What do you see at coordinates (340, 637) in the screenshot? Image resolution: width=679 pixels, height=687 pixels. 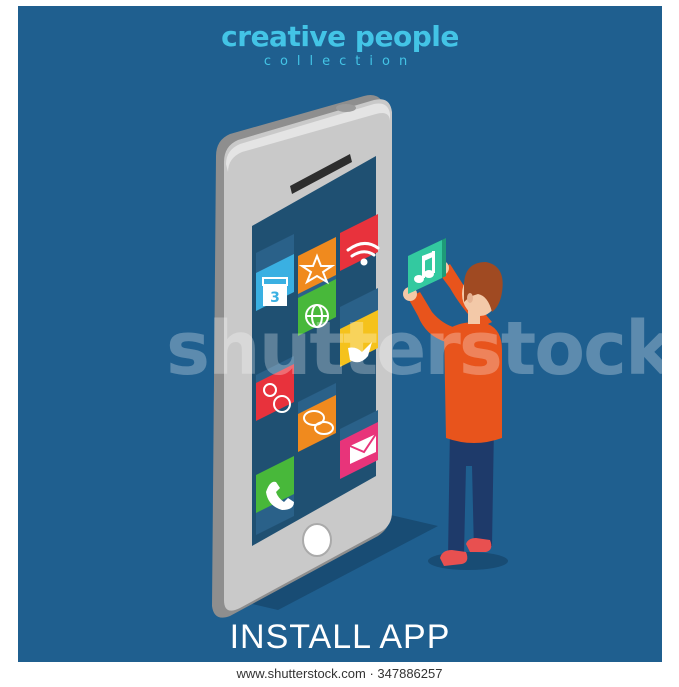 I see `install-app-caption: INSTALL APP` at bounding box center [340, 637].